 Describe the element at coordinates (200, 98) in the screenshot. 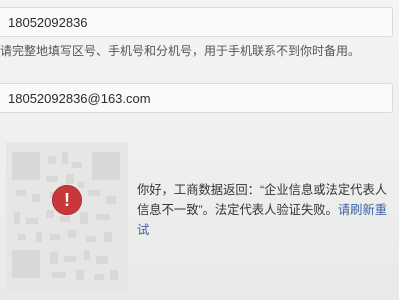

I see `email-input` at that location.